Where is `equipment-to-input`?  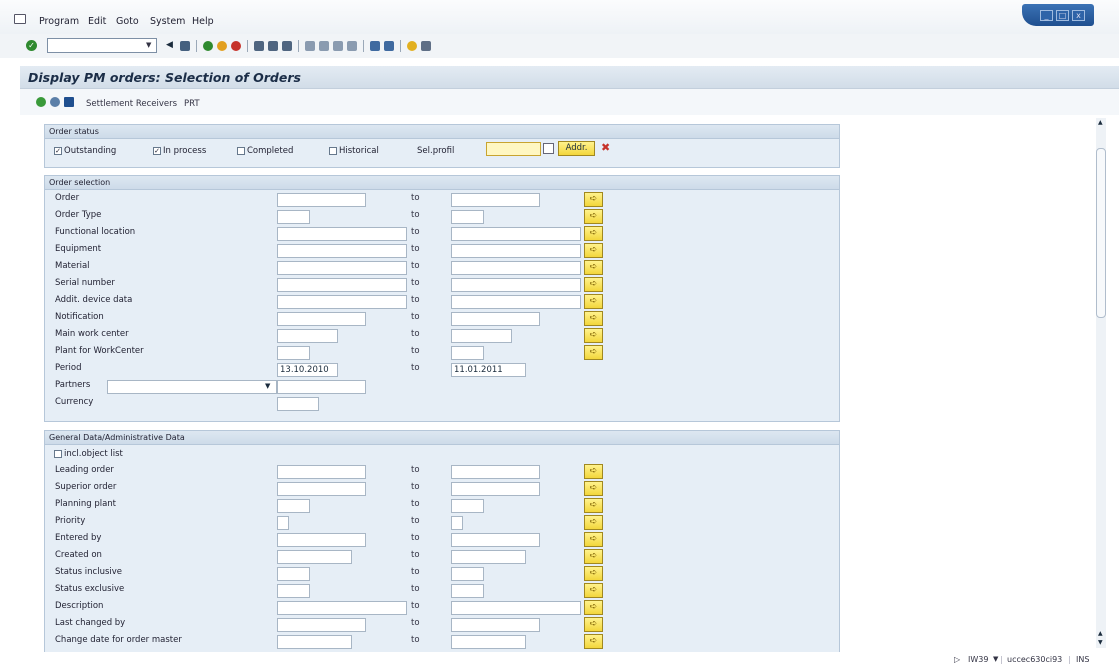
equipment-to-input is located at coordinates (516, 251).